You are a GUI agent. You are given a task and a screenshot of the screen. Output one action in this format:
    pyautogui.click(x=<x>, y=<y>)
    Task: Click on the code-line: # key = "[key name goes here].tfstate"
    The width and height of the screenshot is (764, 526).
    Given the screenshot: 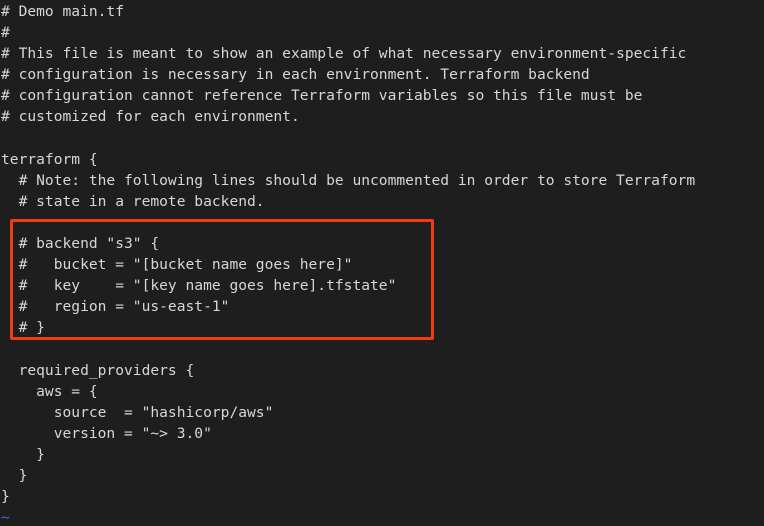 What is the action you would take?
    pyautogui.click(x=199, y=286)
    